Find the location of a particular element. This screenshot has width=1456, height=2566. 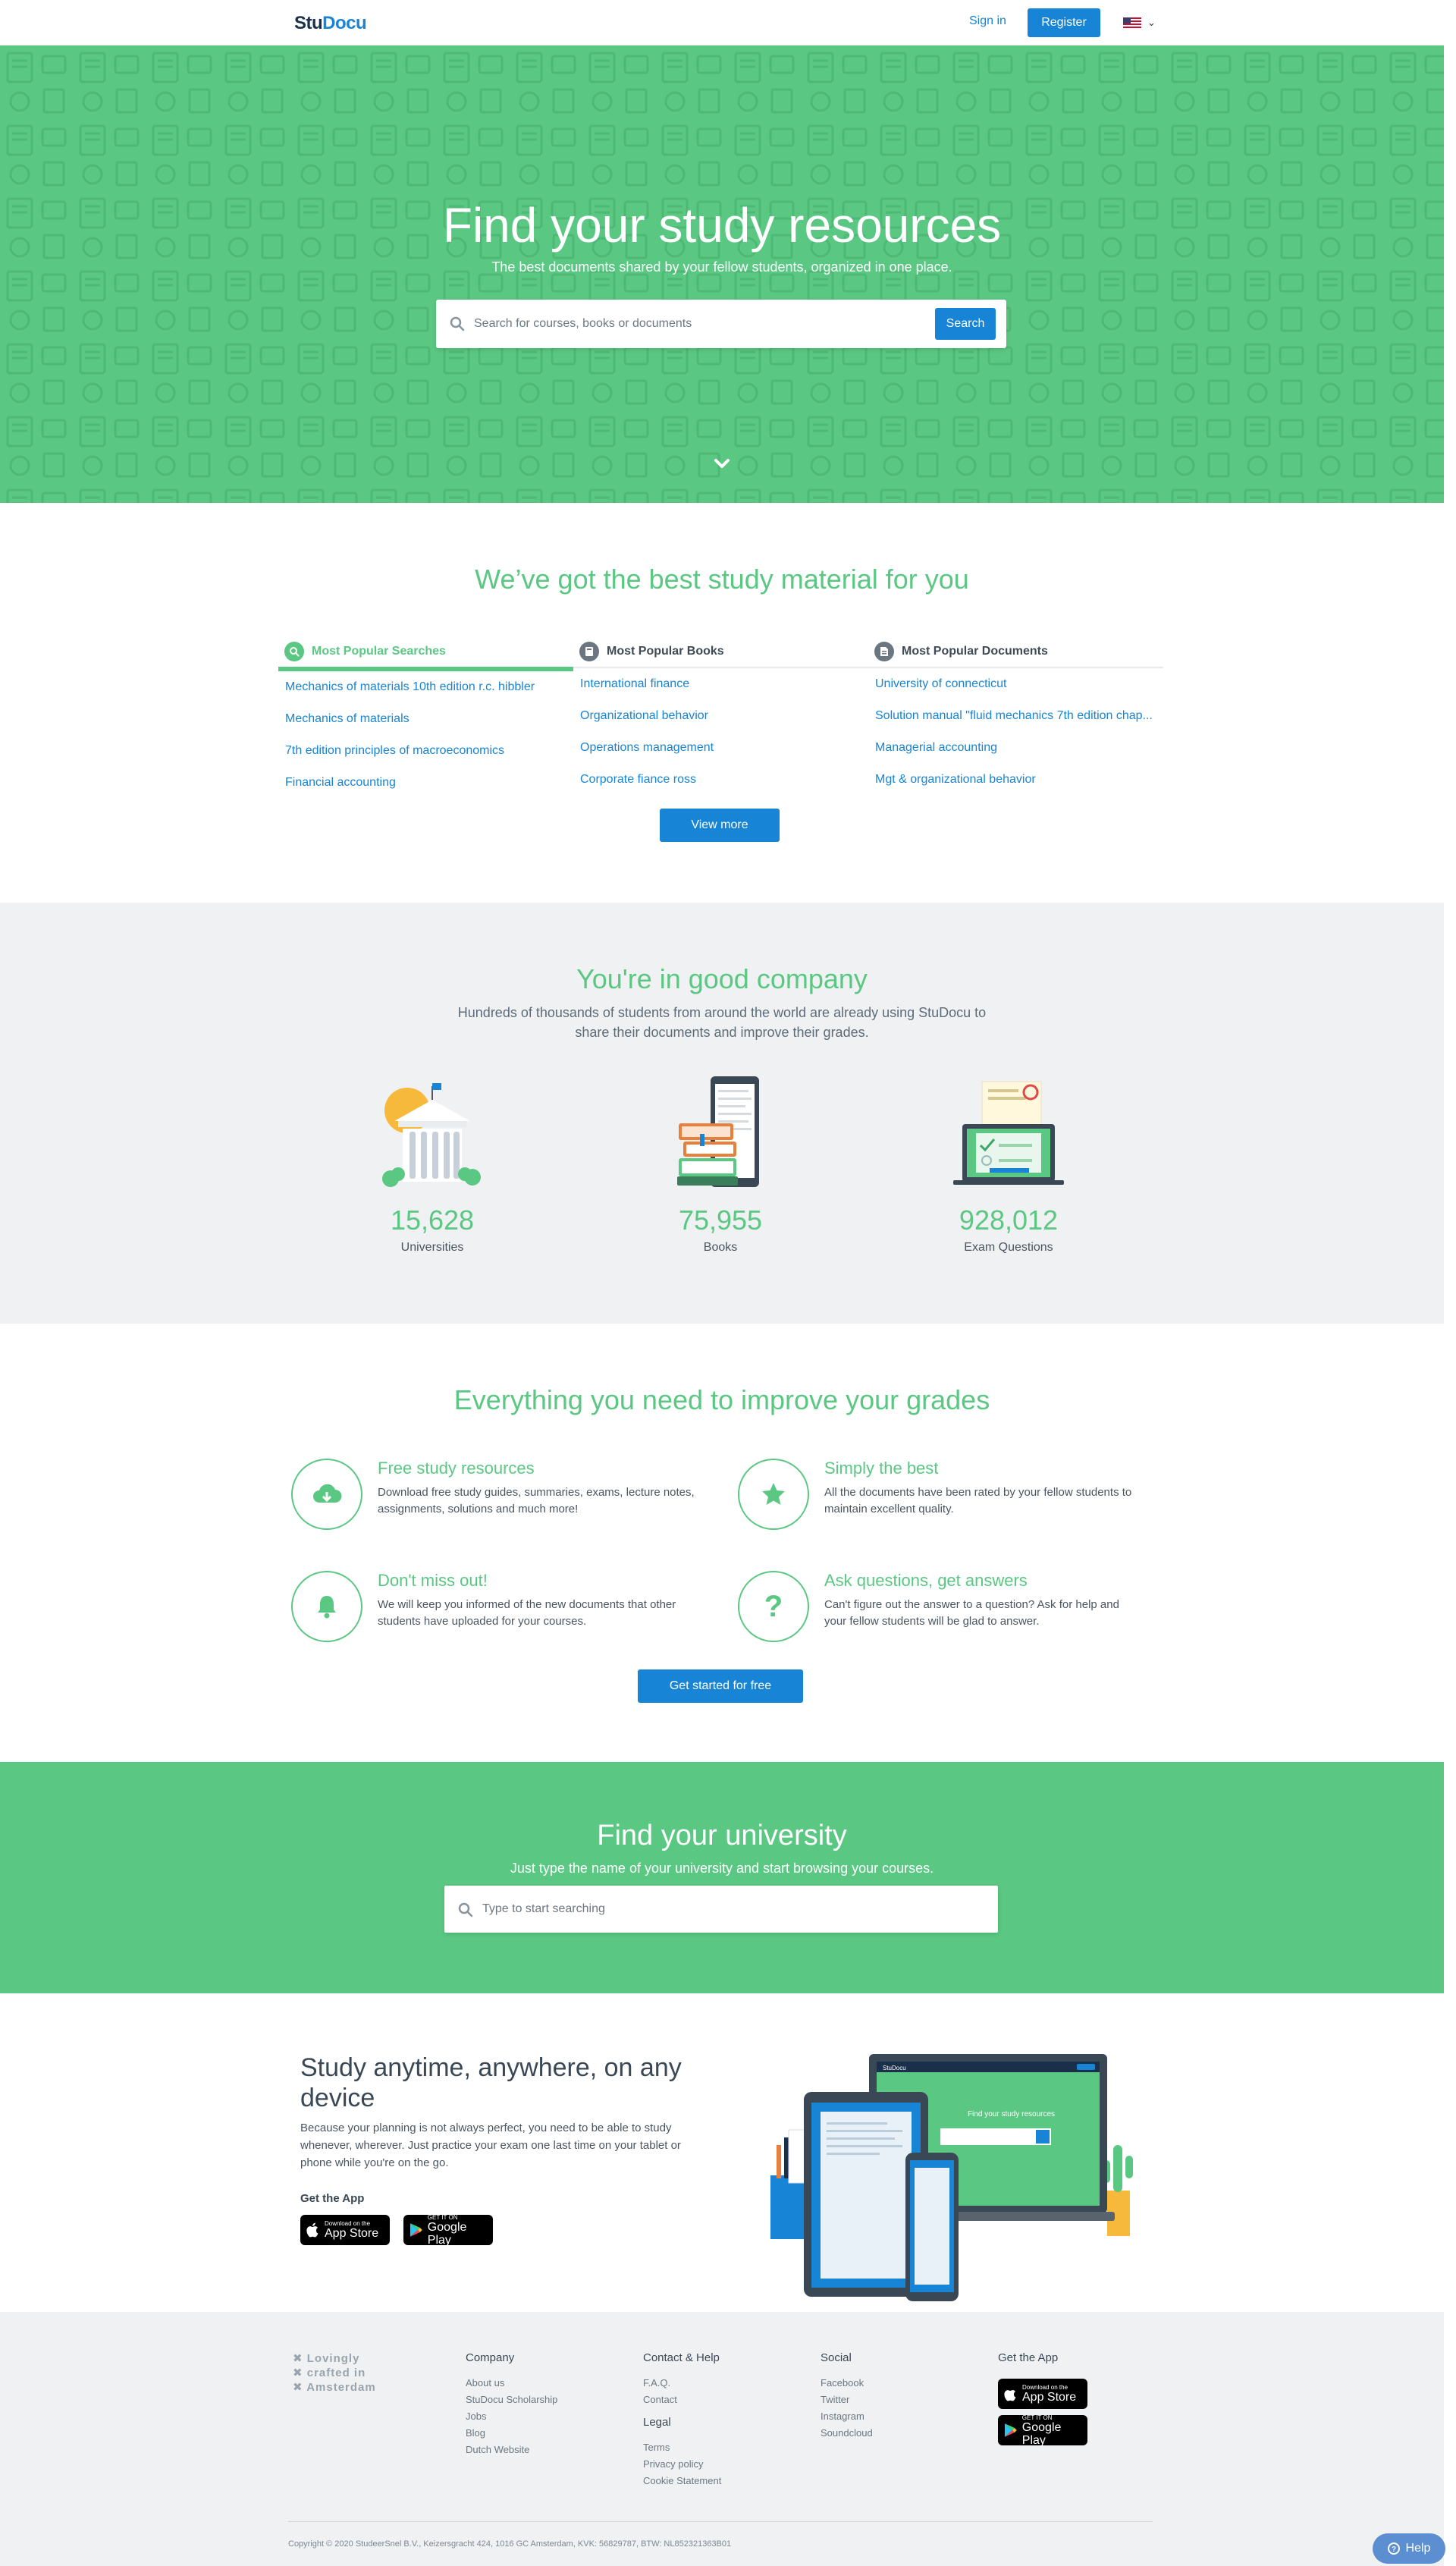

footer-link: Facebook is located at coordinates (847, 2383).